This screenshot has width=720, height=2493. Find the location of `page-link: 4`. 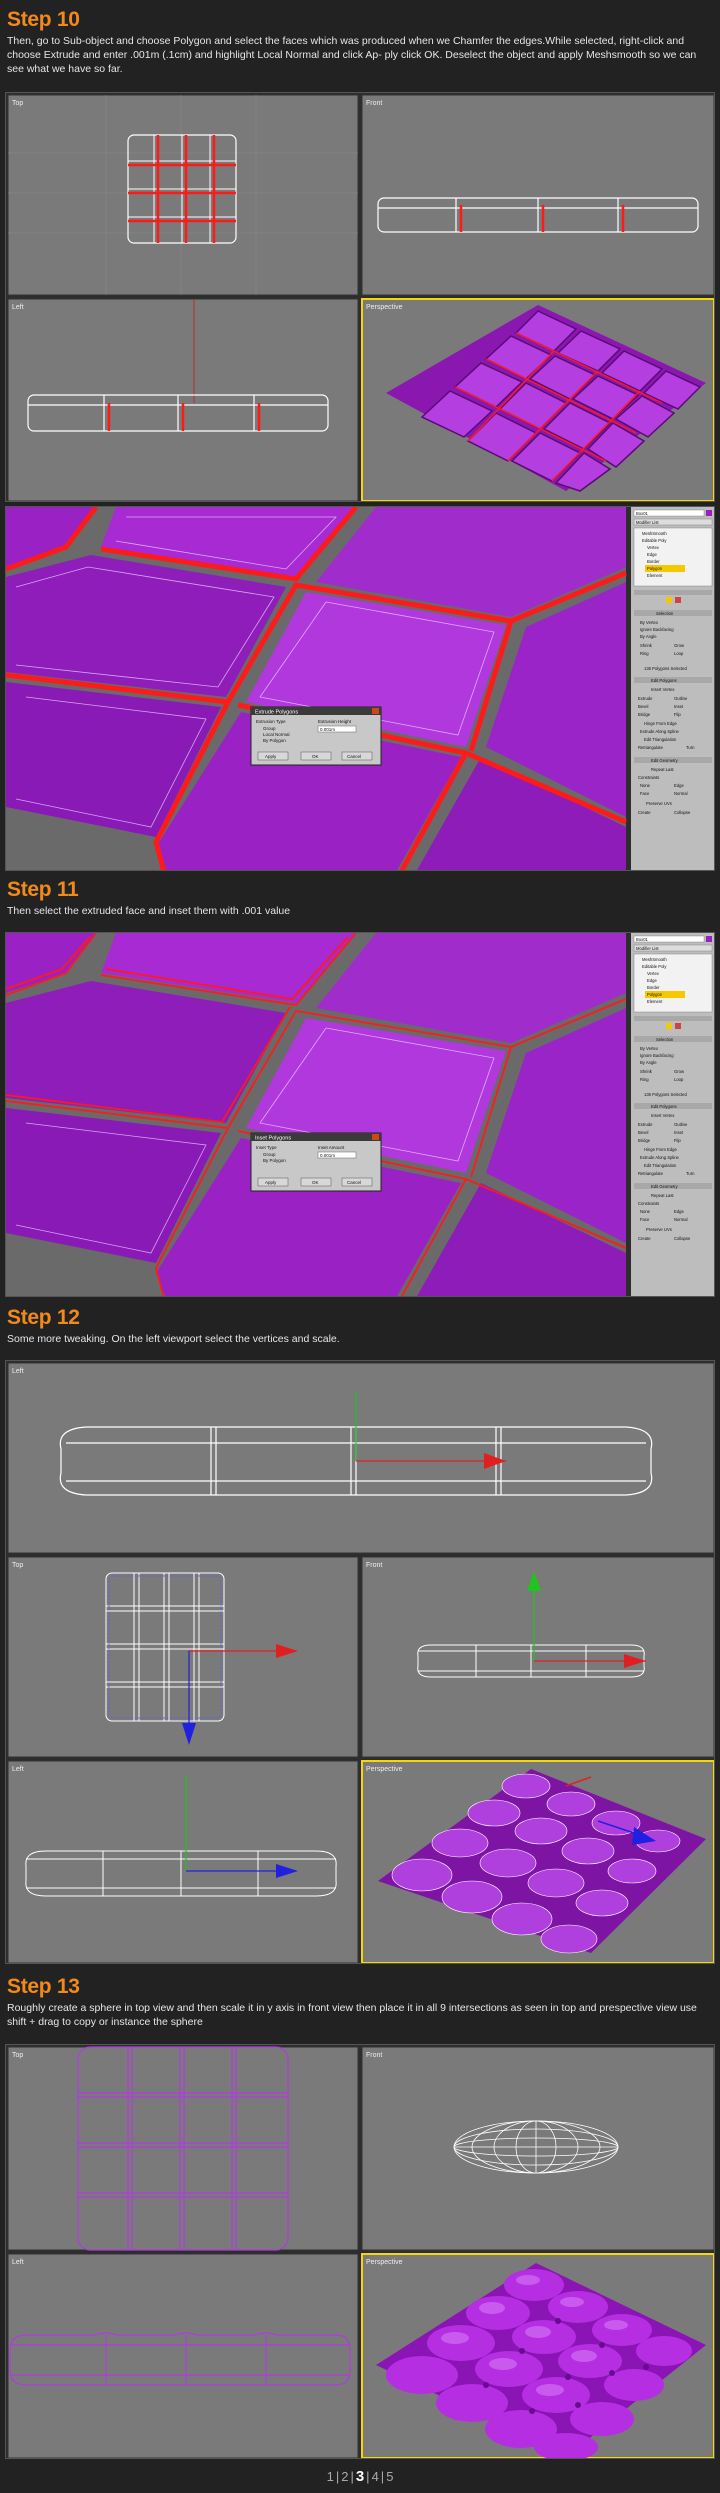

page-link: 4 is located at coordinates (375, 2476).